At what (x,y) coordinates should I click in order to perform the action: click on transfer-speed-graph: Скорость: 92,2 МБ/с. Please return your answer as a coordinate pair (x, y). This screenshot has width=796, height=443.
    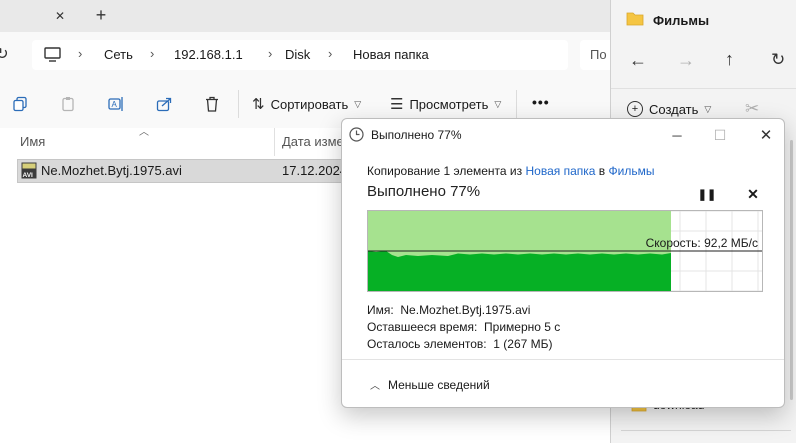
    Looking at the image, I should click on (565, 251).